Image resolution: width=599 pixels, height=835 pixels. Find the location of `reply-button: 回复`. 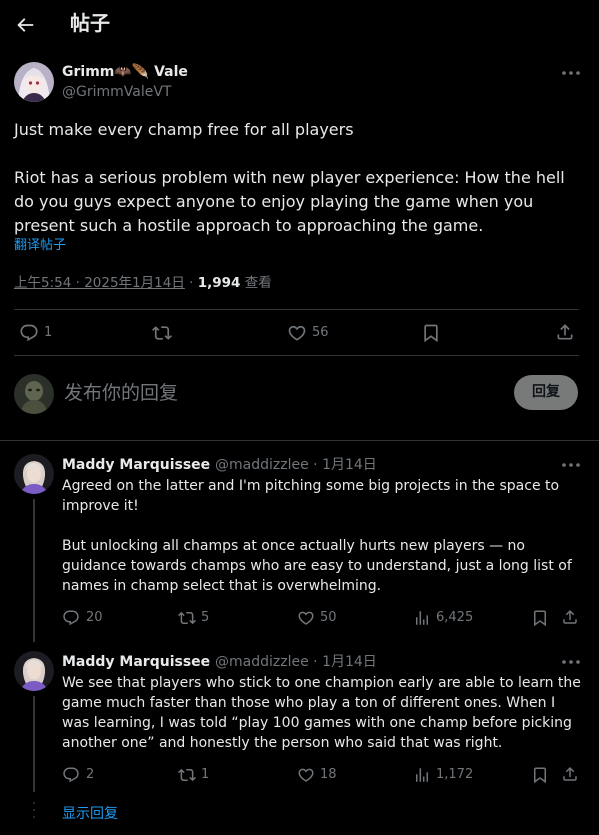

reply-button: 回复 is located at coordinates (546, 392).